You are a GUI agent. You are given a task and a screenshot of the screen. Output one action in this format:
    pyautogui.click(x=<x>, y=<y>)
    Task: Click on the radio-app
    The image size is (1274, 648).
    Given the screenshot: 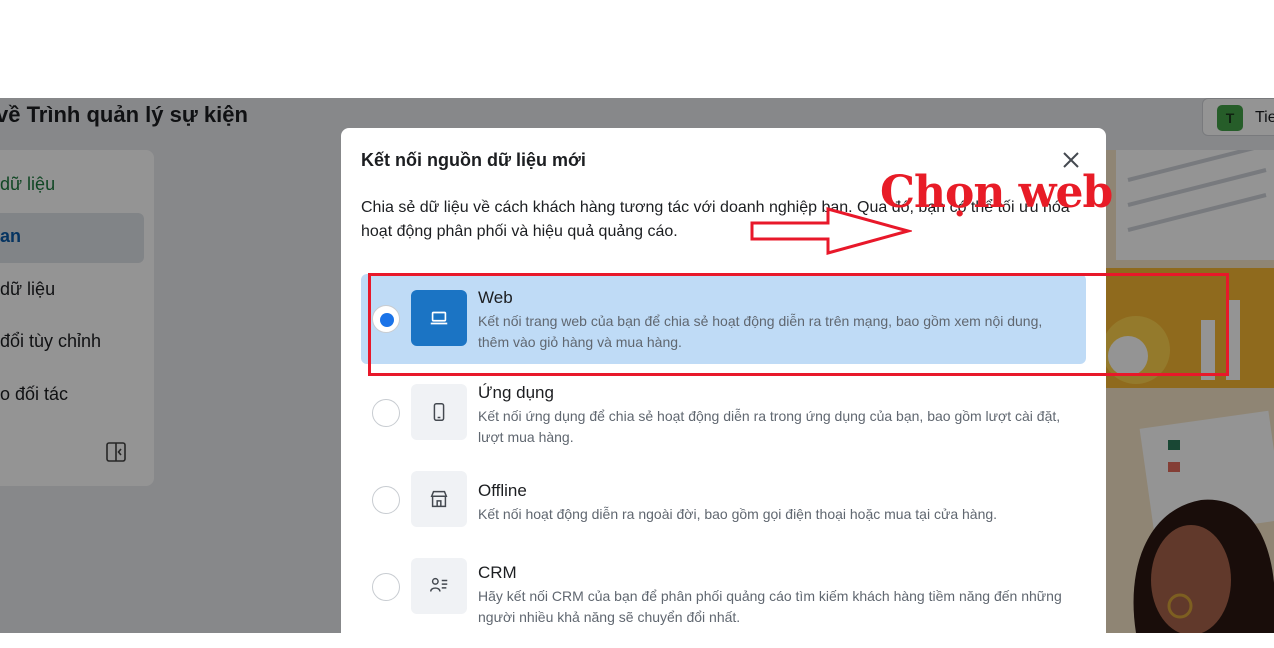 What is the action you would take?
    pyautogui.click(x=386, y=413)
    